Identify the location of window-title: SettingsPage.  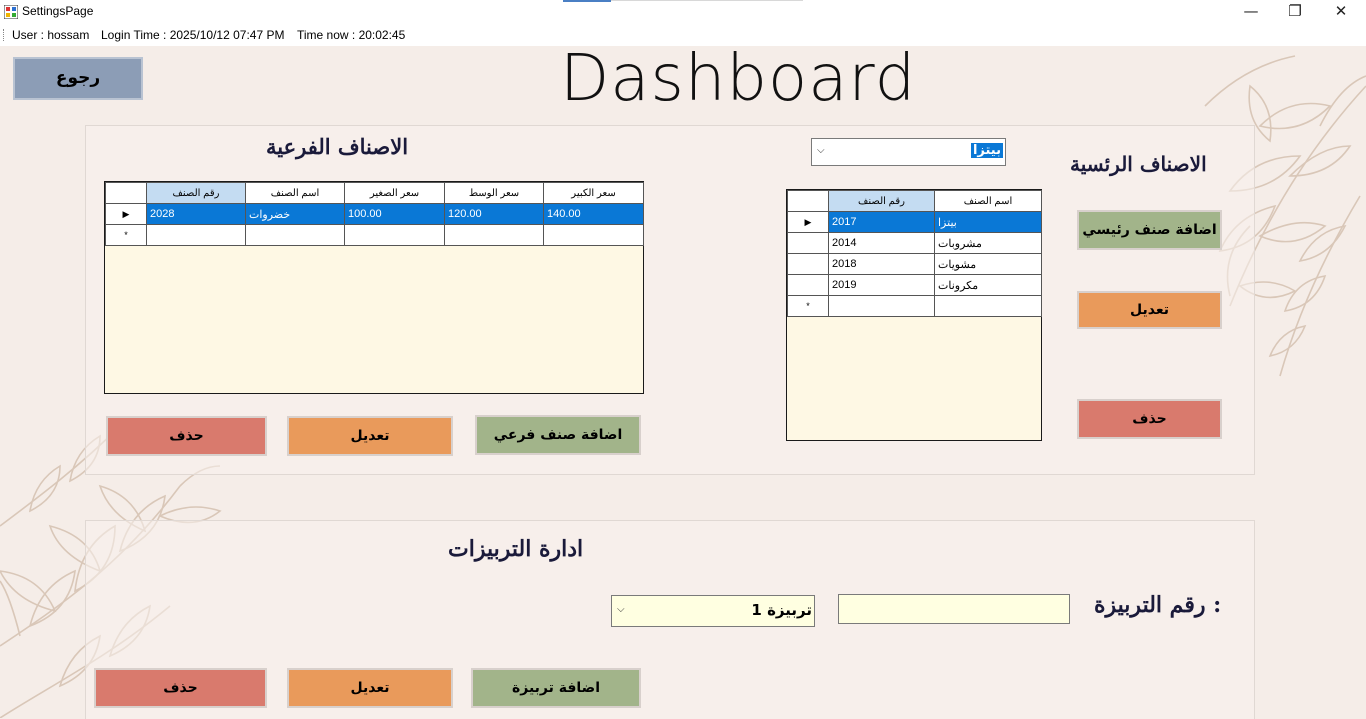
(58, 11).